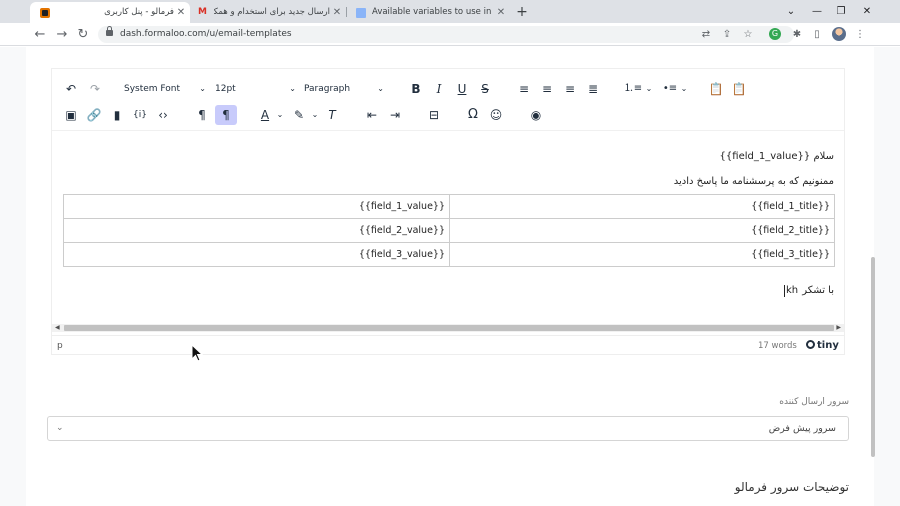  Describe the element at coordinates (547, 89) in the screenshot. I see `align-center-icon: ≡` at that location.